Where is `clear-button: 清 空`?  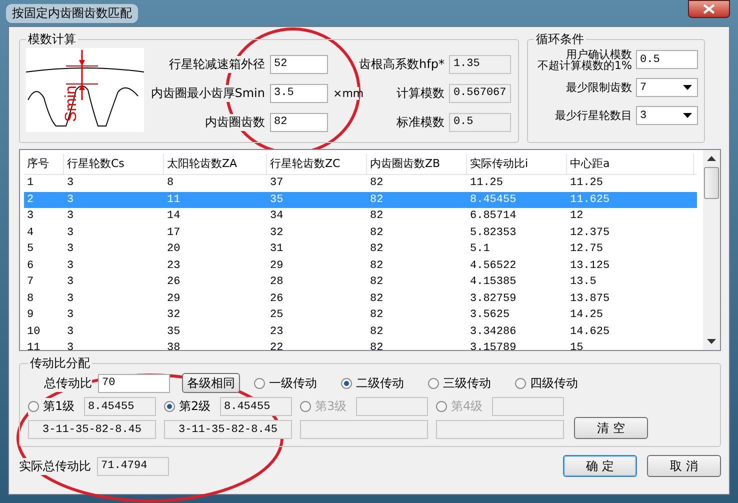
clear-button: 清 空 is located at coordinates (611, 428).